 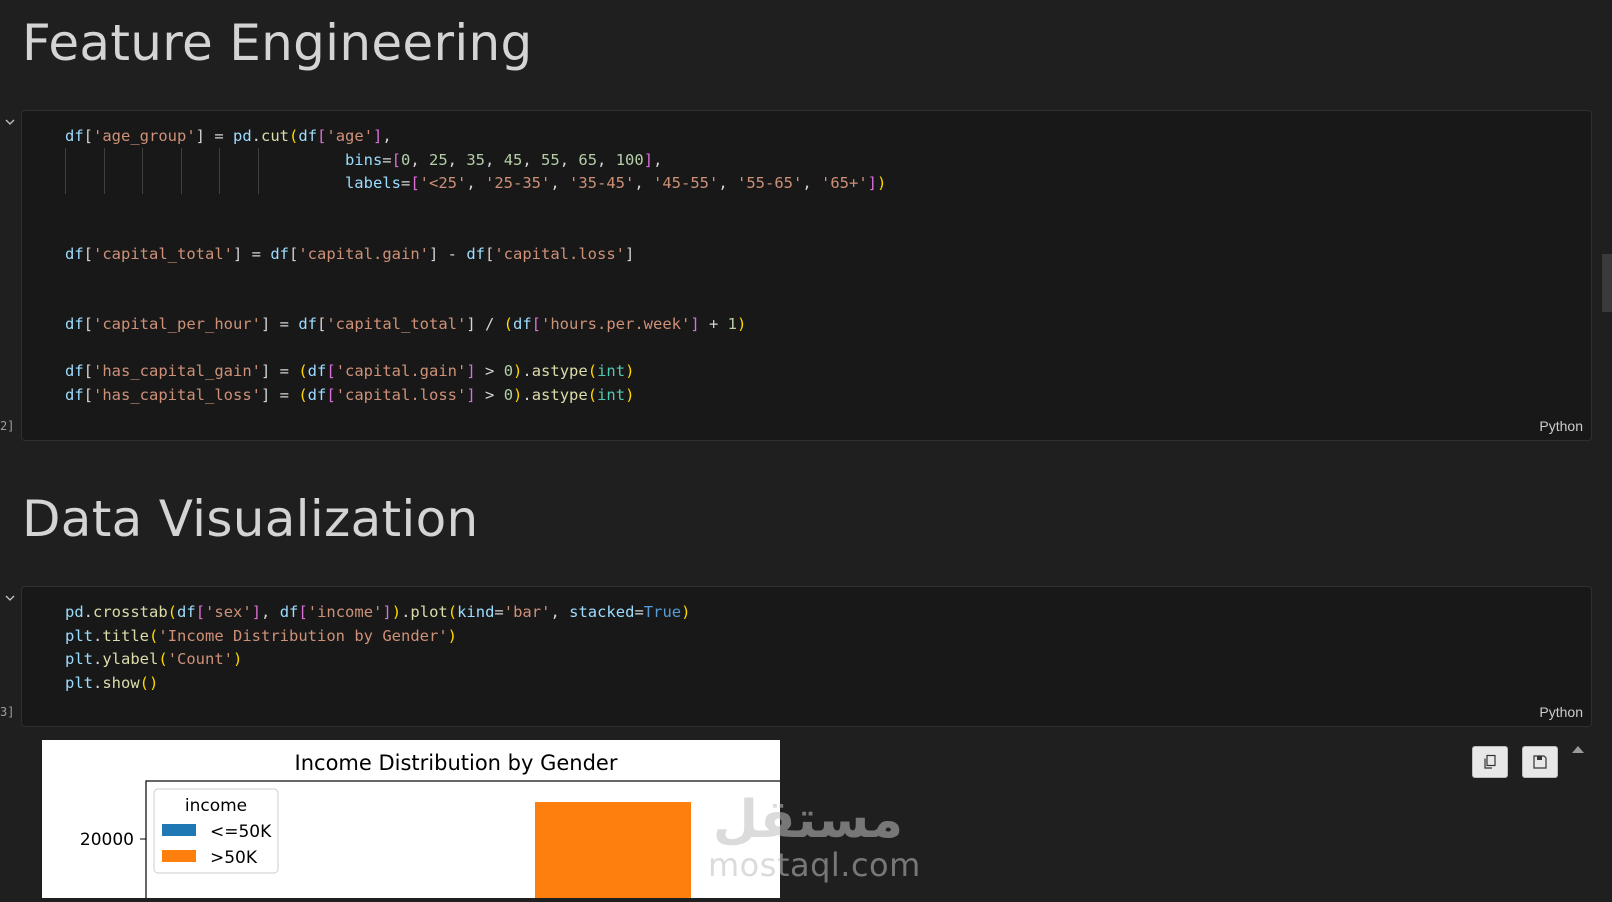 I want to click on legend-label-le50k: <=50K, so click(x=241, y=832).